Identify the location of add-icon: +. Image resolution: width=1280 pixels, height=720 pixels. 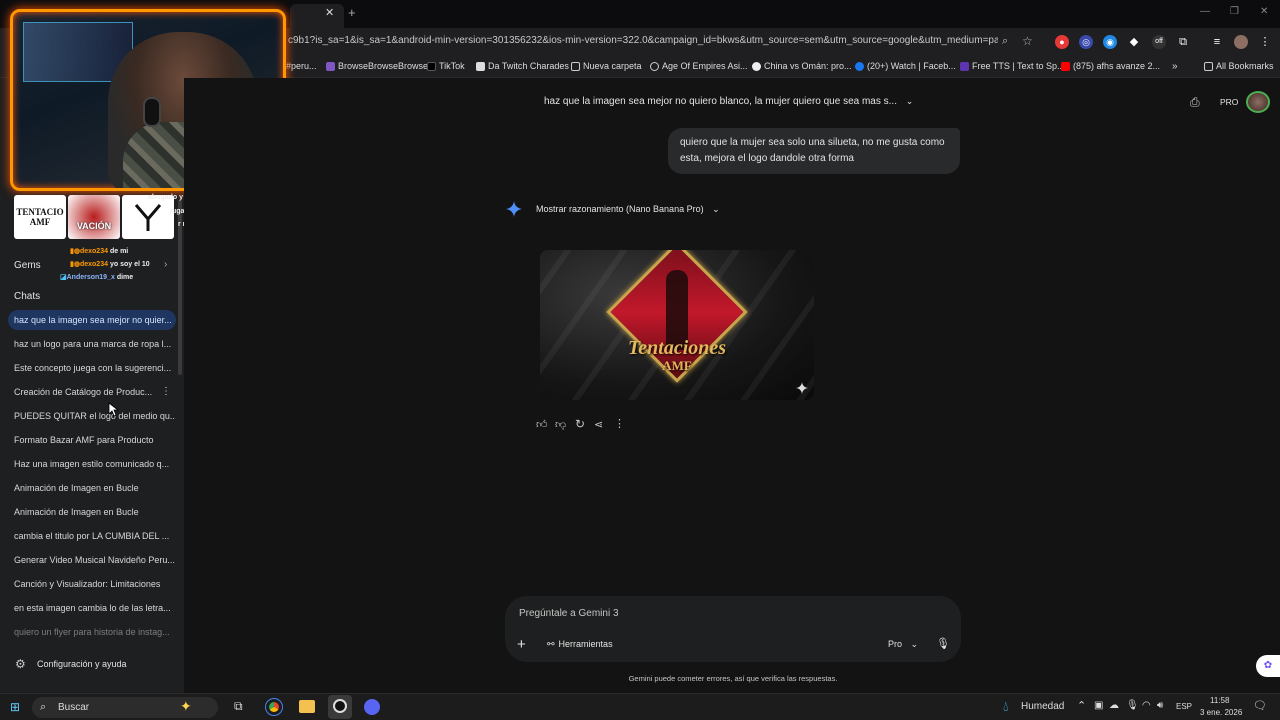
(521, 644).